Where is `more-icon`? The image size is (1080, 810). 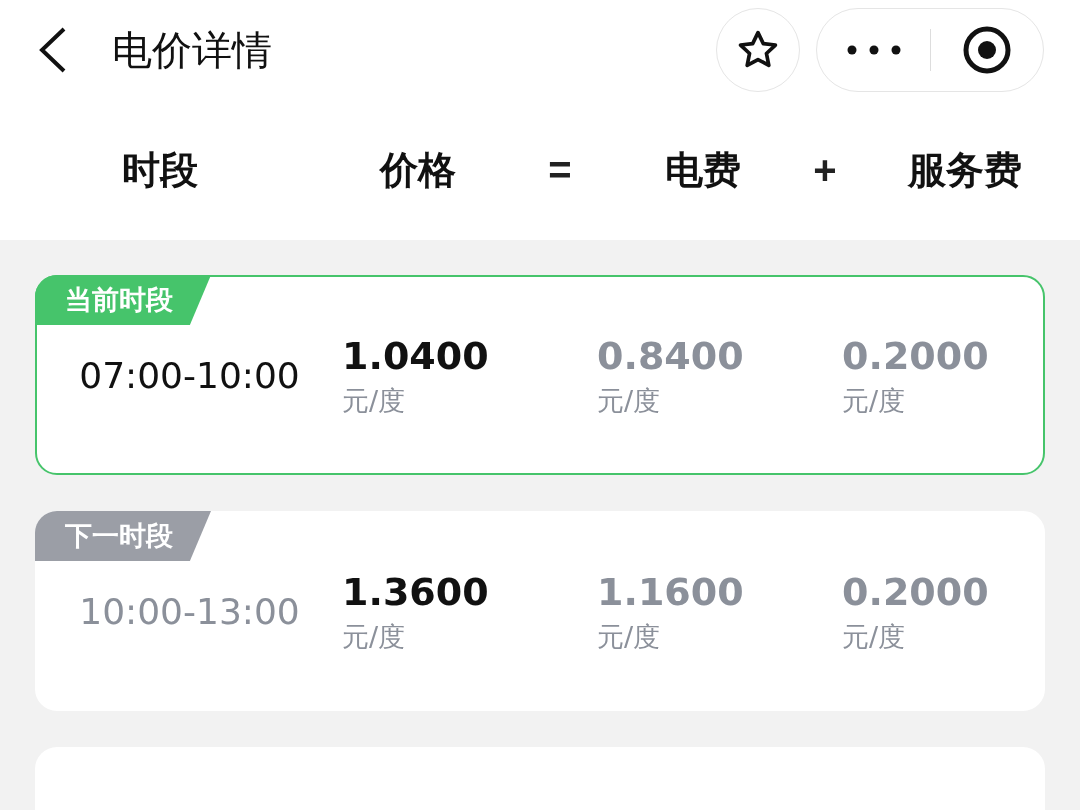
more-icon is located at coordinates (873, 50).